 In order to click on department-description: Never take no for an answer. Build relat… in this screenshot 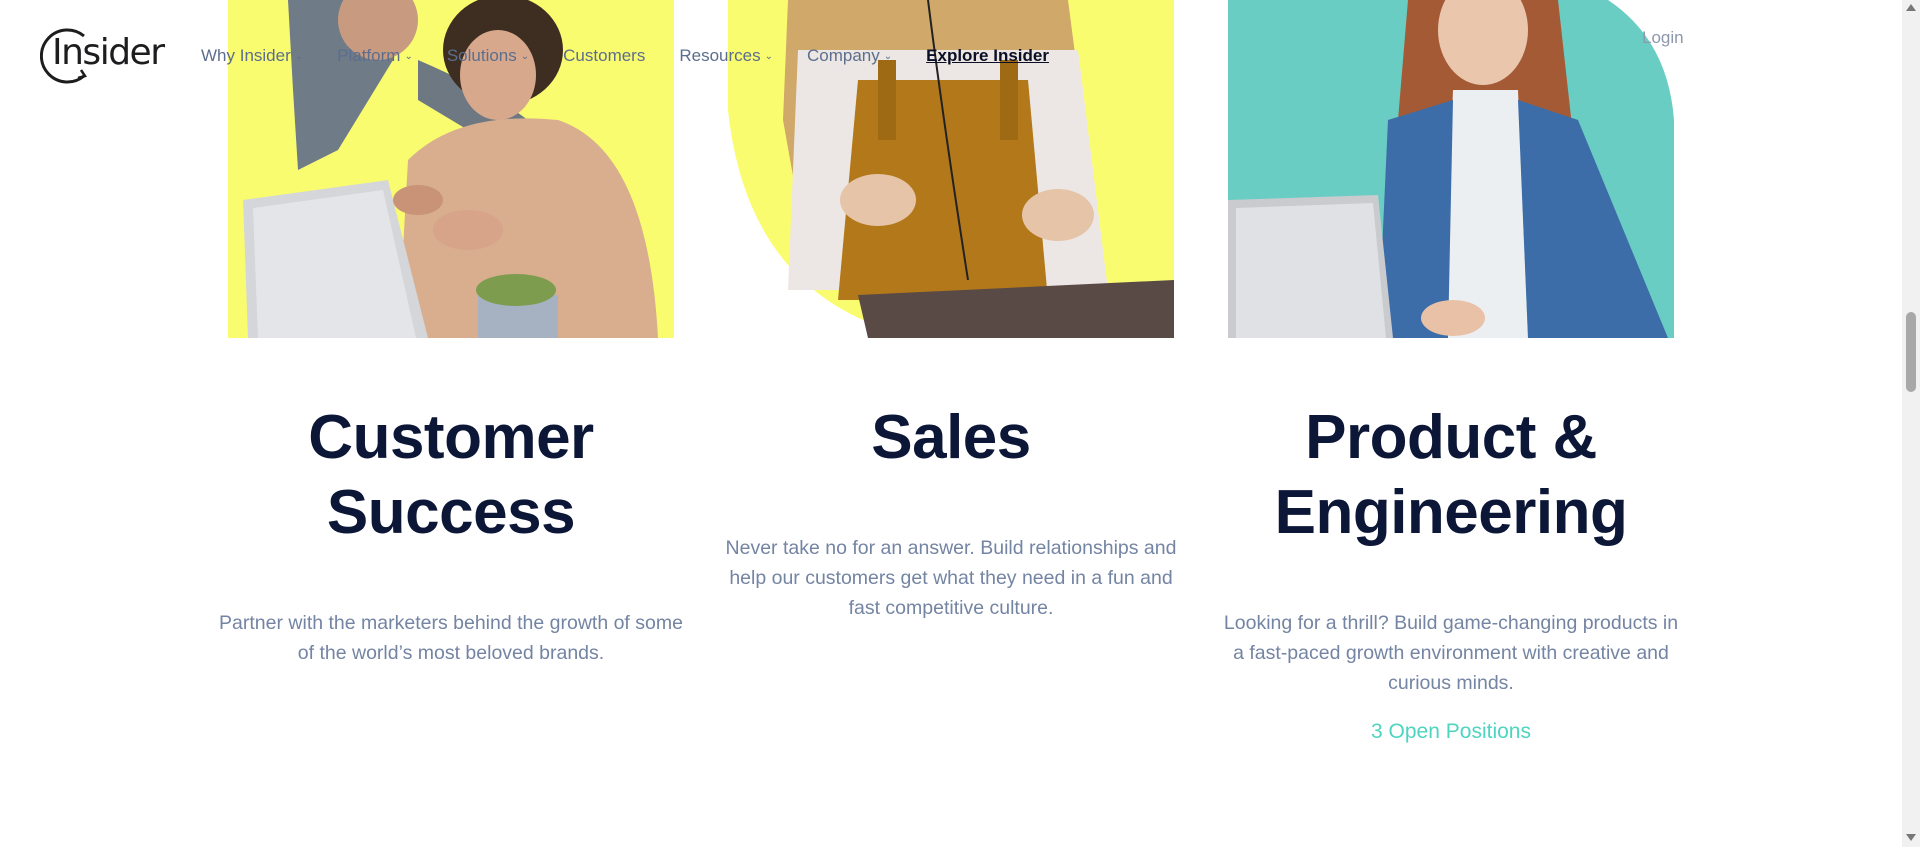, I will do `click(951, 578)`.